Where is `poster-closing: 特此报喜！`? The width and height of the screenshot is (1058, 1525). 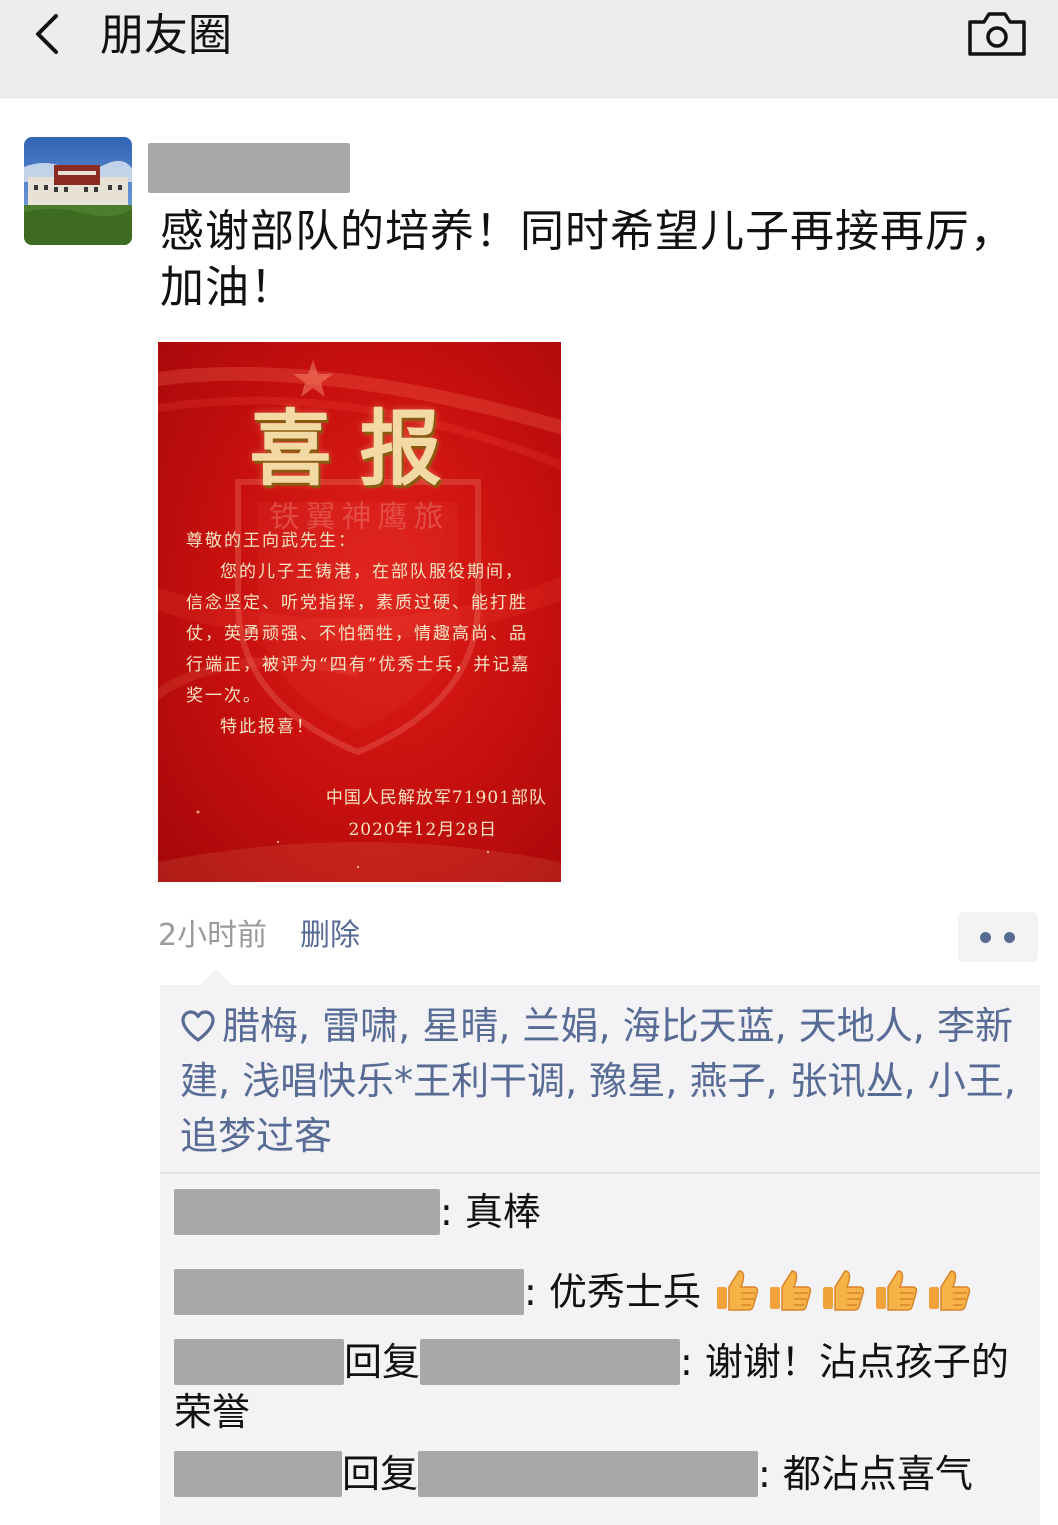 poster-closing: 特此报喜！ is located at coordinates (267, 727).